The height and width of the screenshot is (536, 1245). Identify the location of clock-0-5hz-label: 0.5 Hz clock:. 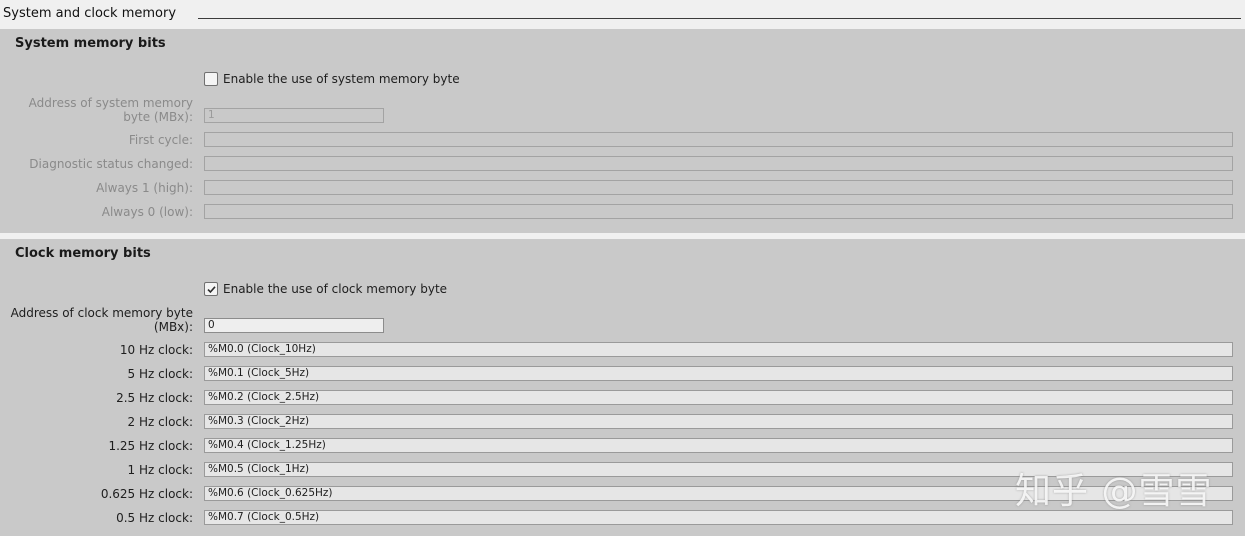
(154, 518).